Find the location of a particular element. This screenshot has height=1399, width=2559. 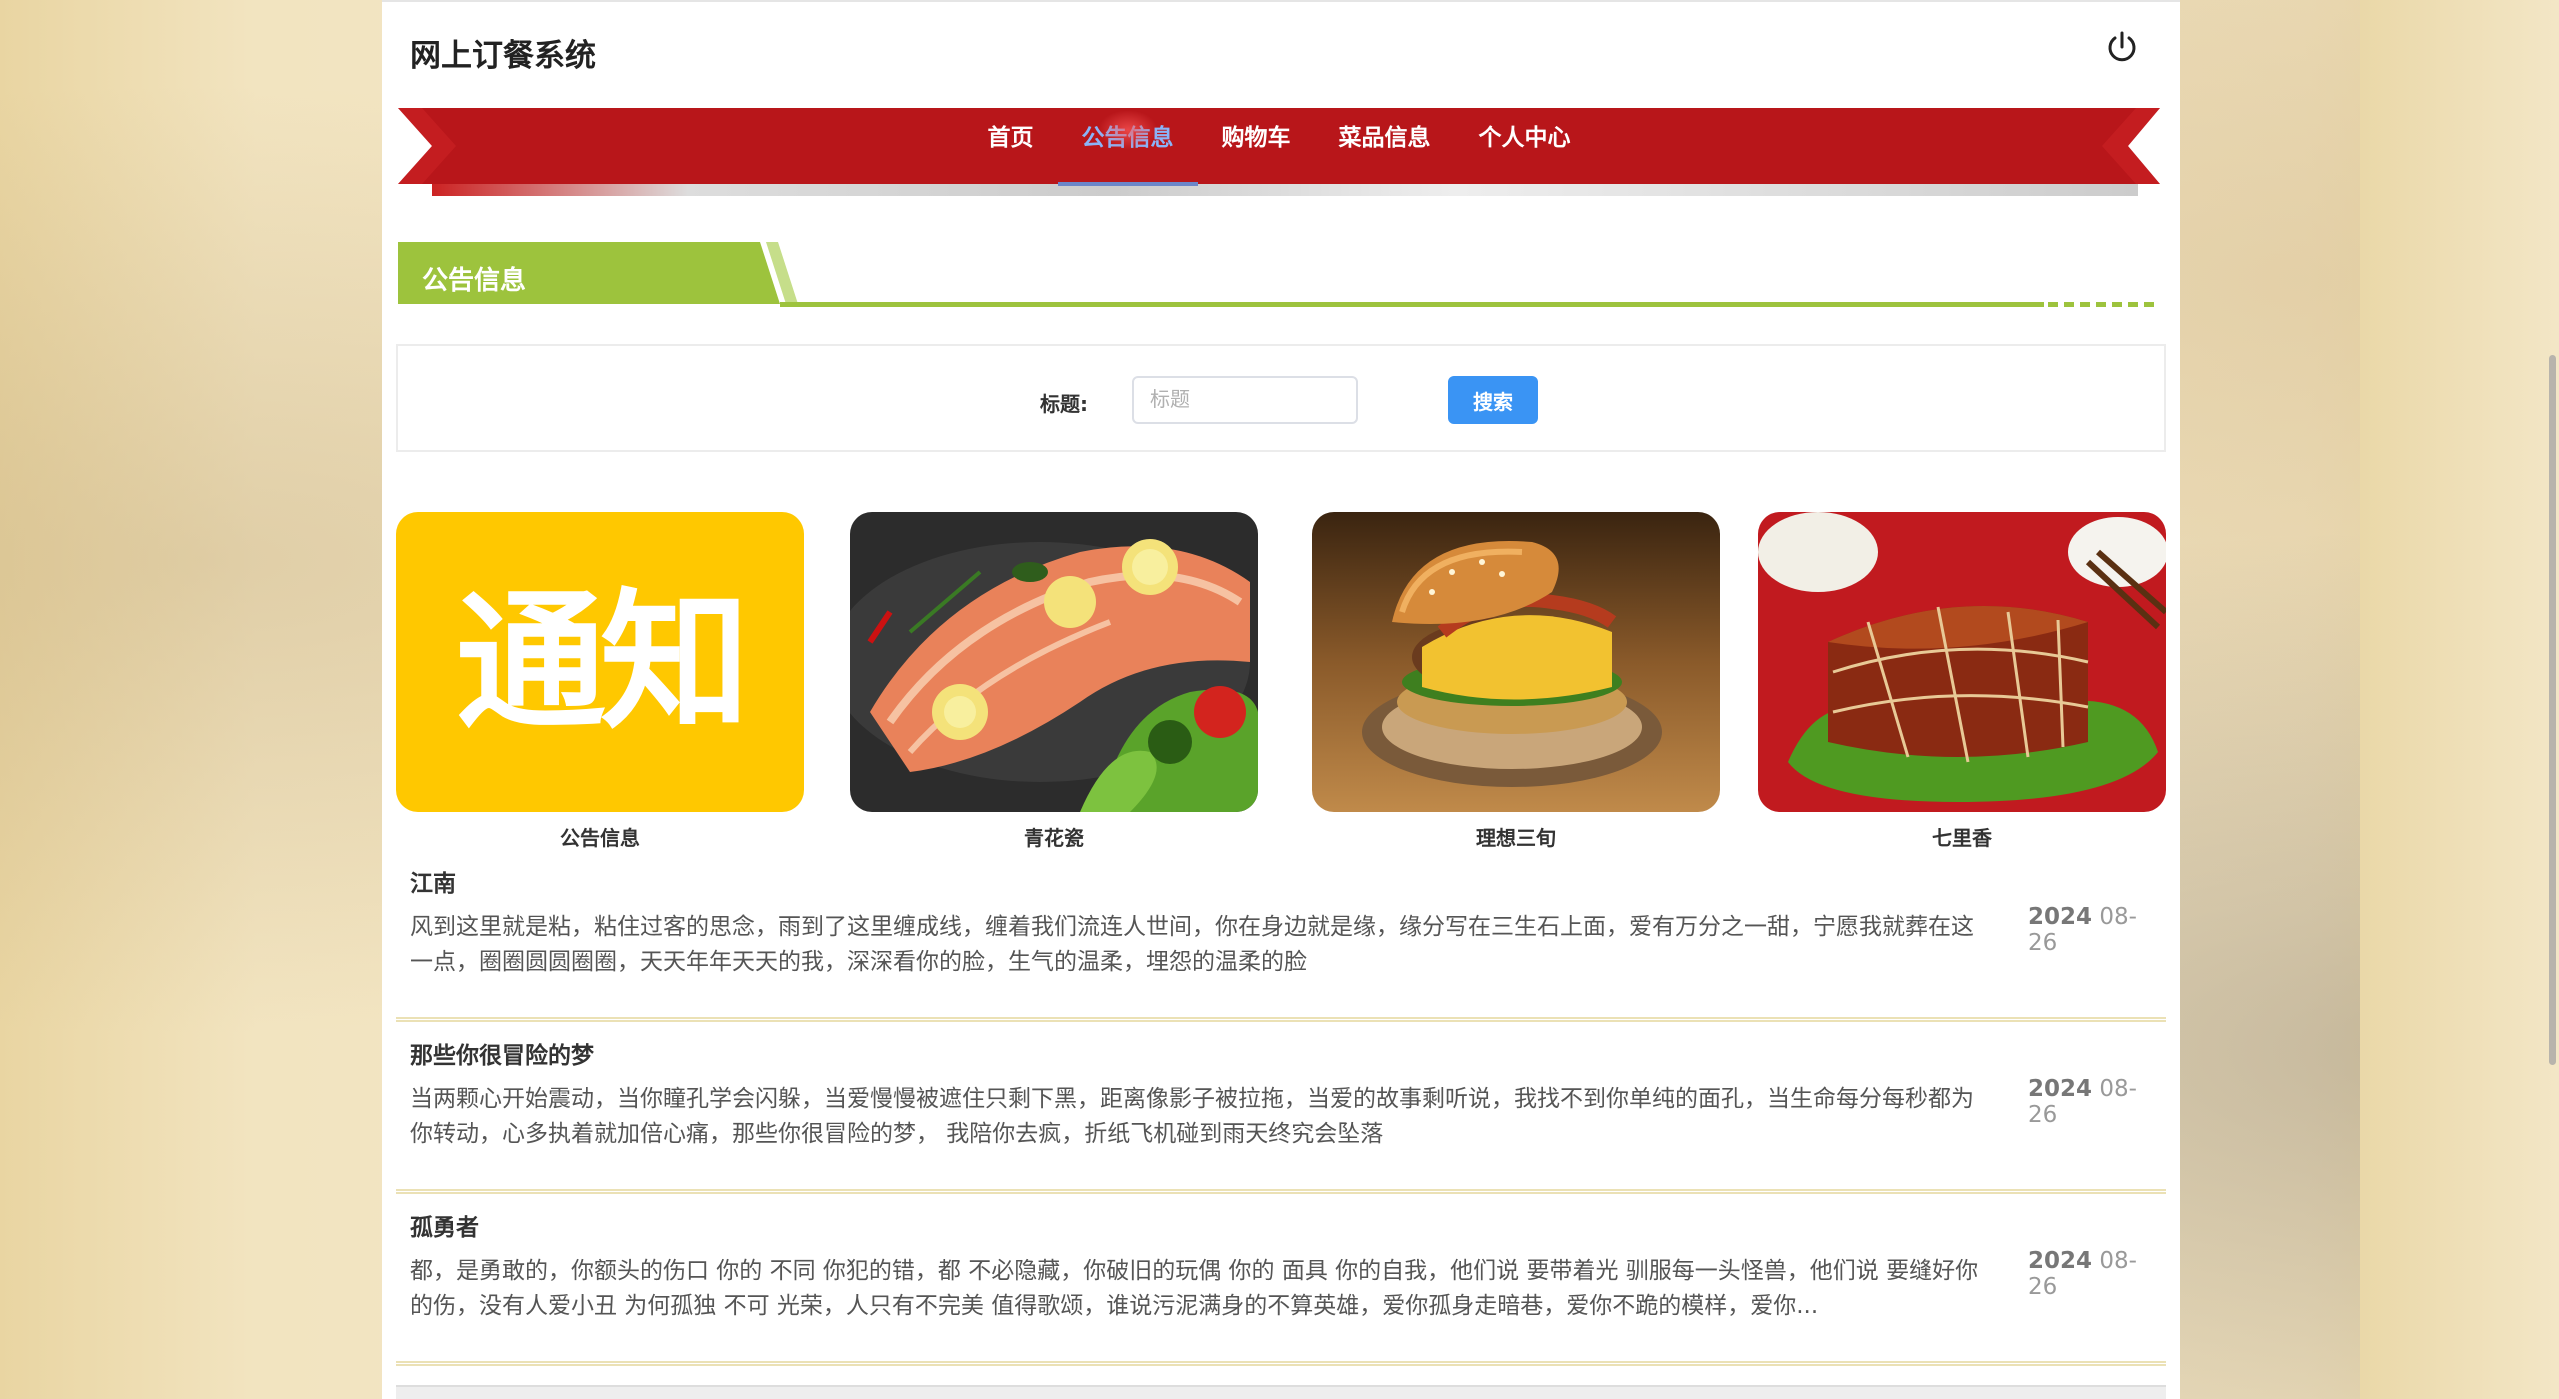

main-nav: 首页 公告信息 购物车 菜品信息 个人中心 is located at coordinates (1279, 153).